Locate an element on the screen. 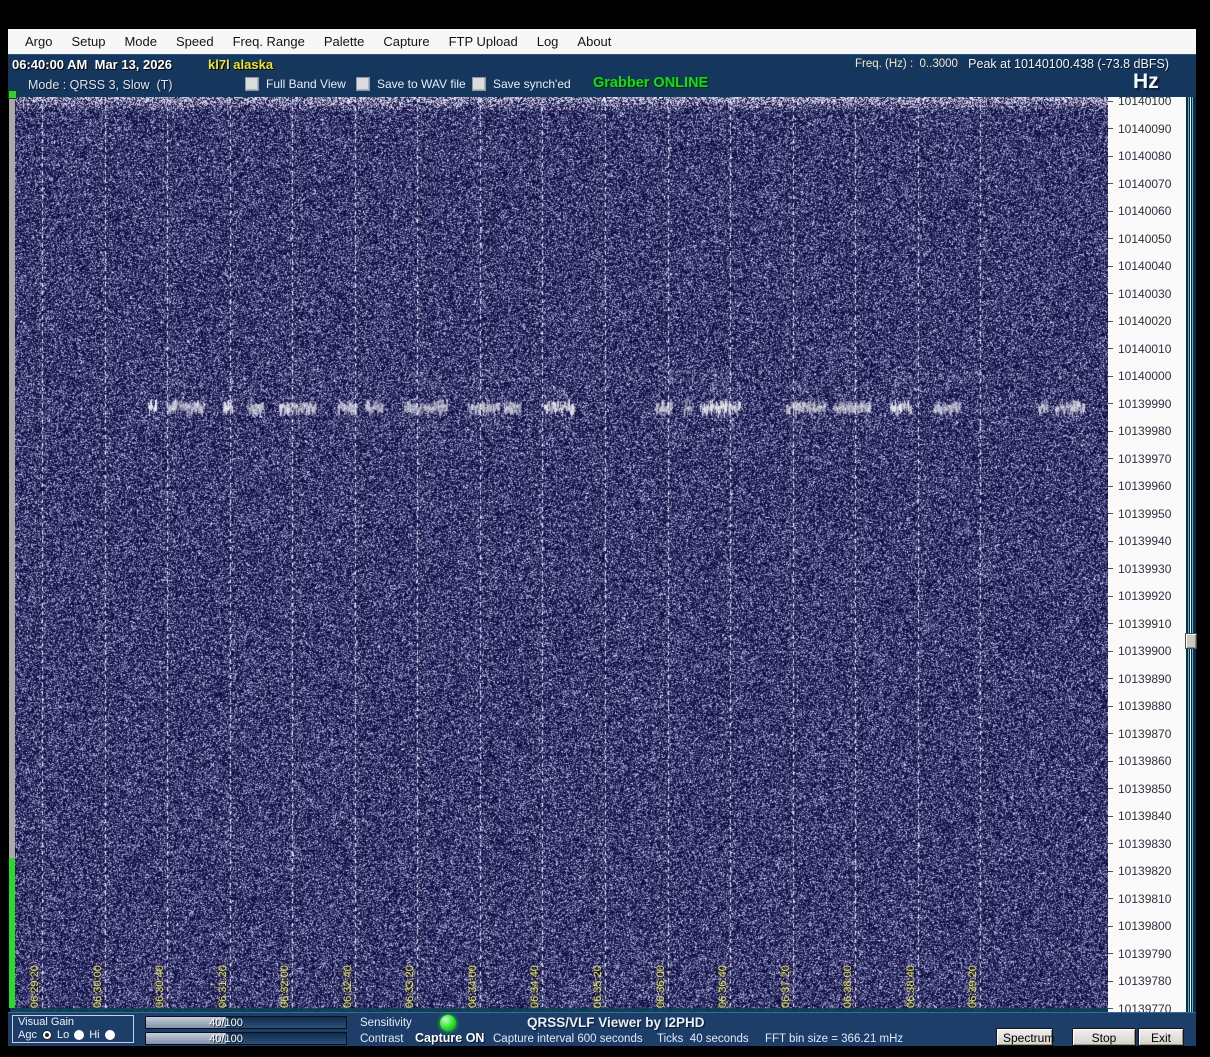 This screenshot has width=1210, height=1057. radio-lo is located at coordinates (79, 1035).